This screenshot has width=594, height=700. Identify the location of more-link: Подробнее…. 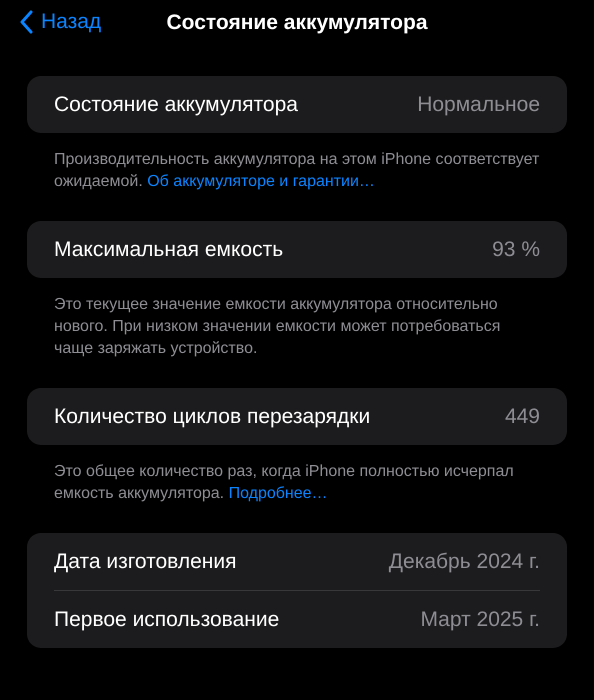
(278, 493).